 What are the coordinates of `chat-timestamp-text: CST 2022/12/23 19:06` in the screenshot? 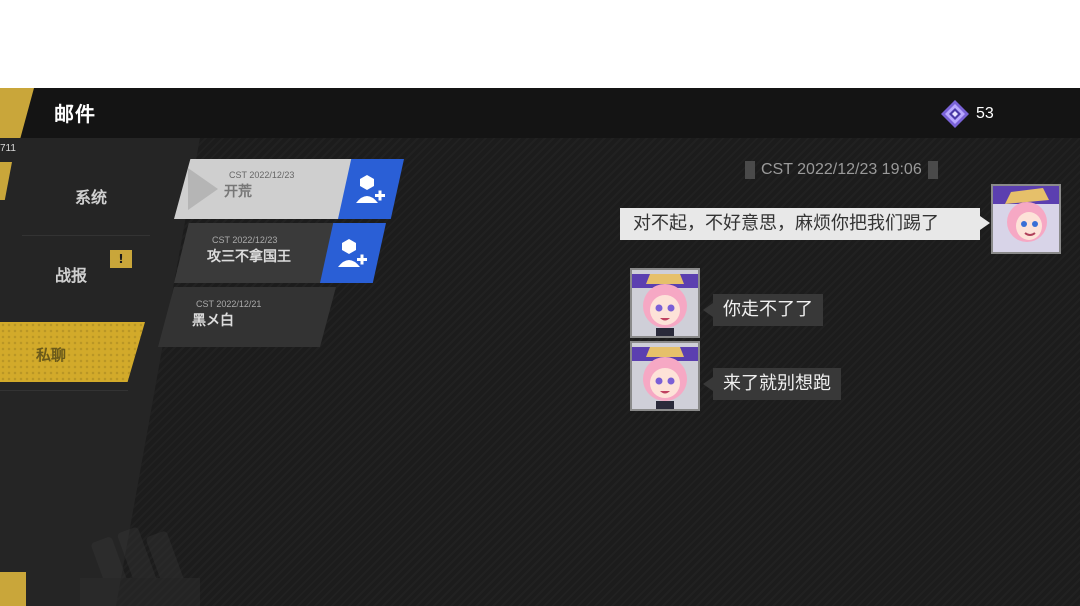 It's located at (841, 169).